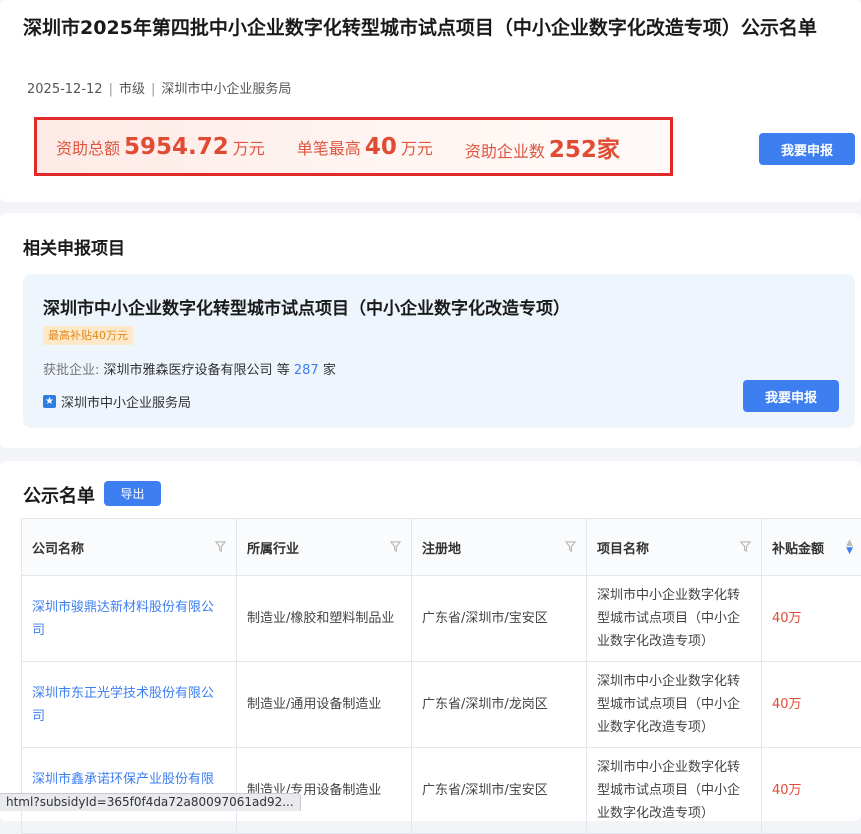 The height and width of the screenshot is (834, 861). What do you see at coordinates (849, 547) in the screenshot?
I see `sort-icon: ▲▼` at bounding box center [849, 547].